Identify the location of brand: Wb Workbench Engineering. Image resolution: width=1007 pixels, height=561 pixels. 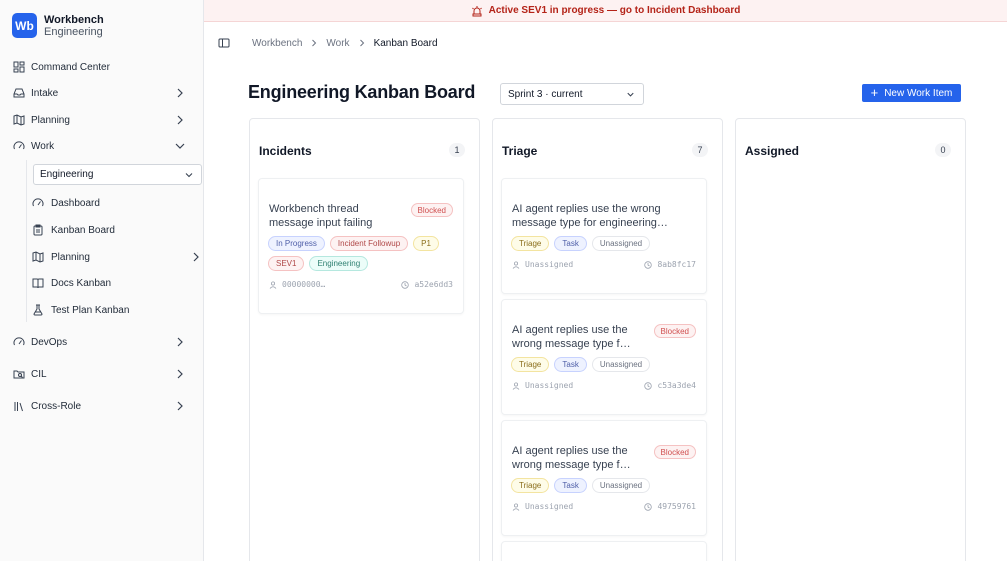
(58, 25).